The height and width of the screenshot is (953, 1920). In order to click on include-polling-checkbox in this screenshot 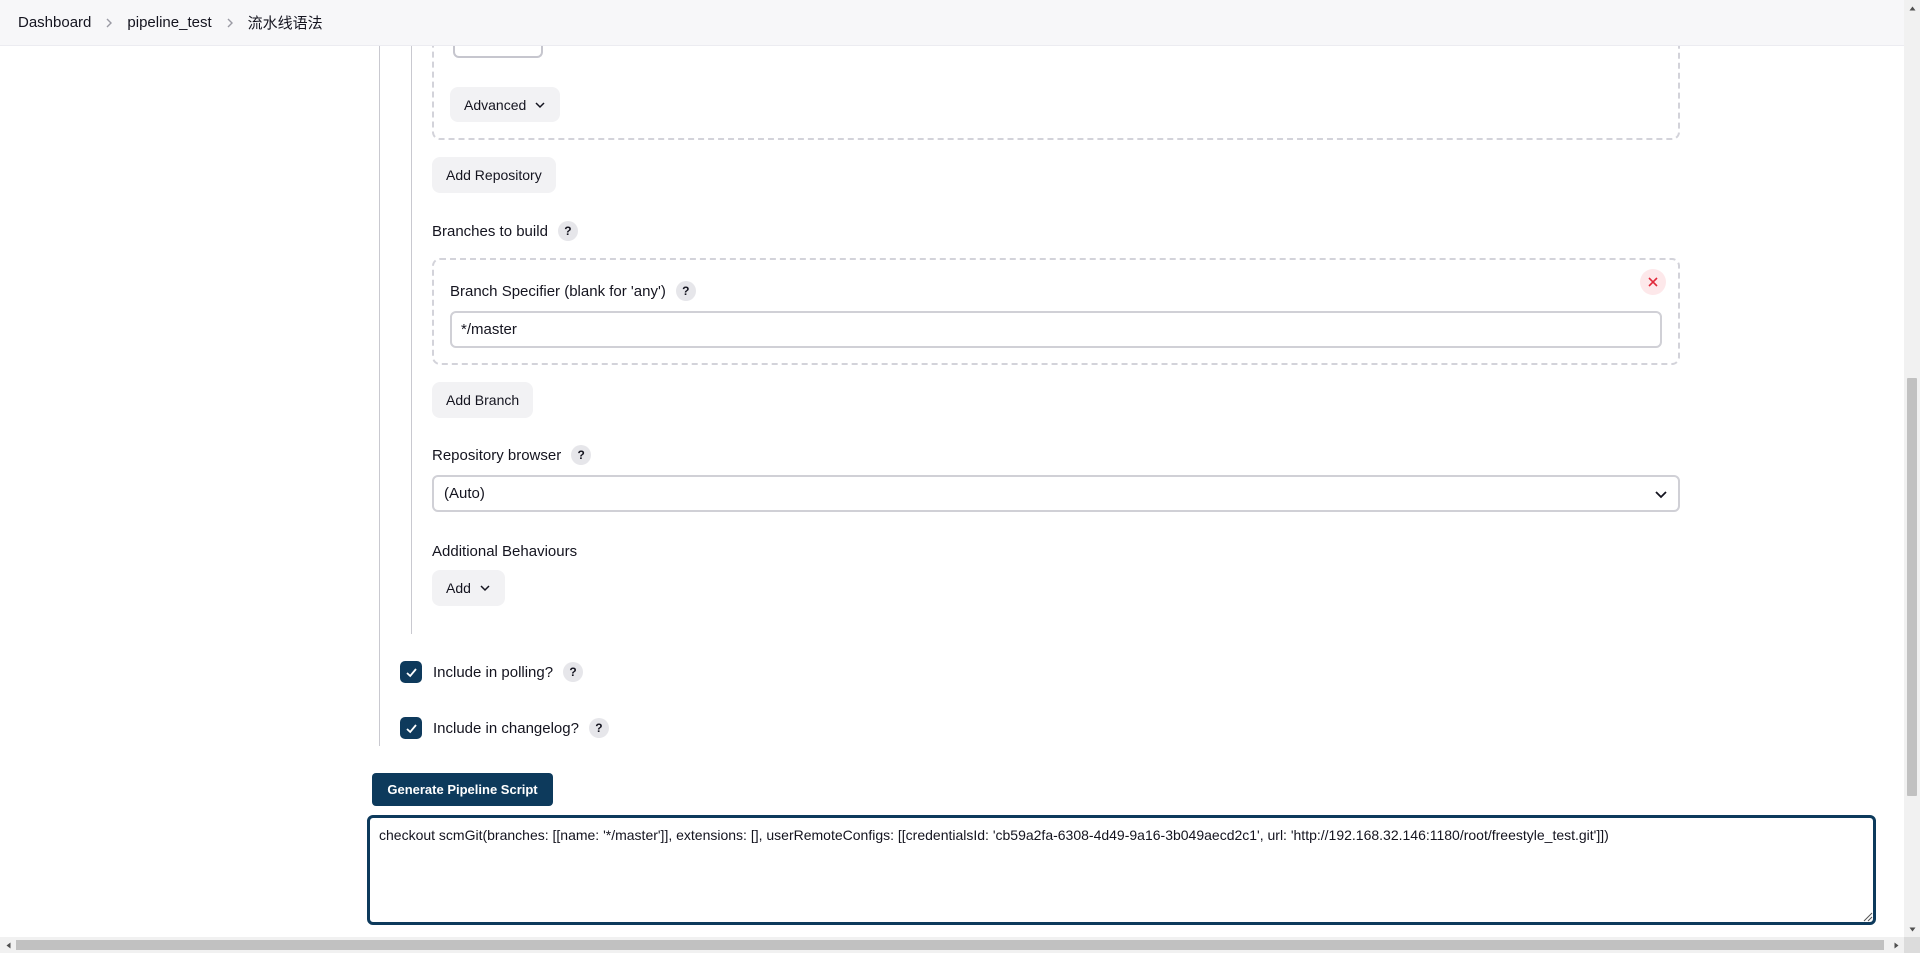, I will do `click(411, 672)`.